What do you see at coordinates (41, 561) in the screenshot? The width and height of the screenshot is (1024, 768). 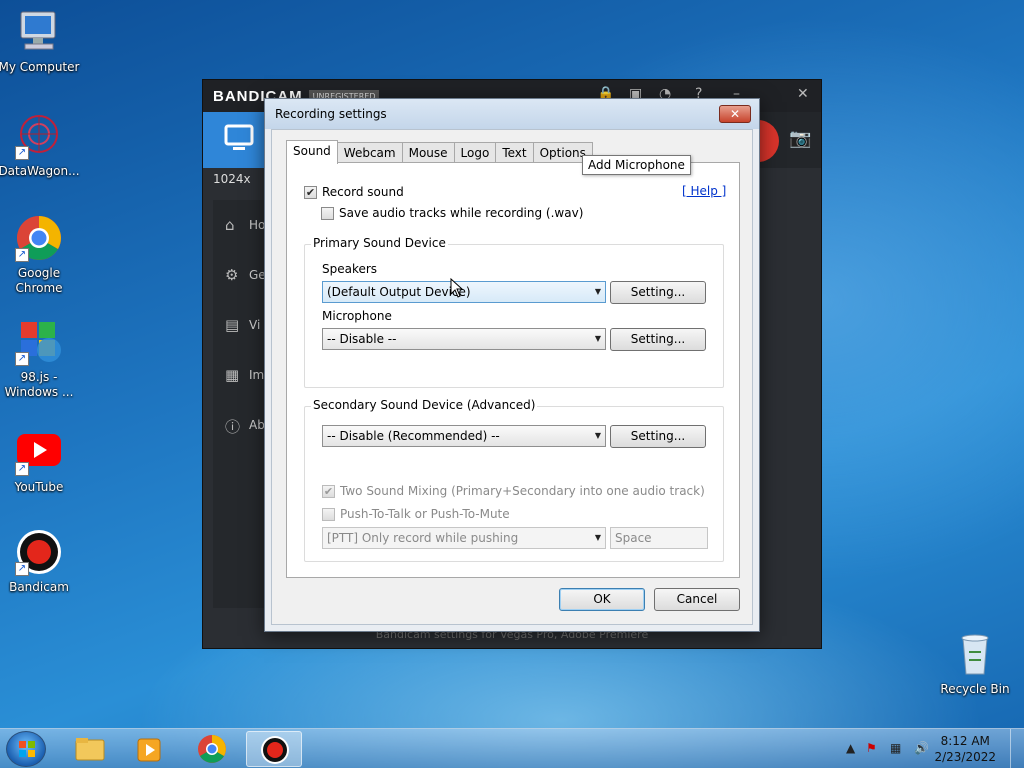 I see `desktop-icon-bandicam: ↗ Bandicam` at bounding box center [41, 561].